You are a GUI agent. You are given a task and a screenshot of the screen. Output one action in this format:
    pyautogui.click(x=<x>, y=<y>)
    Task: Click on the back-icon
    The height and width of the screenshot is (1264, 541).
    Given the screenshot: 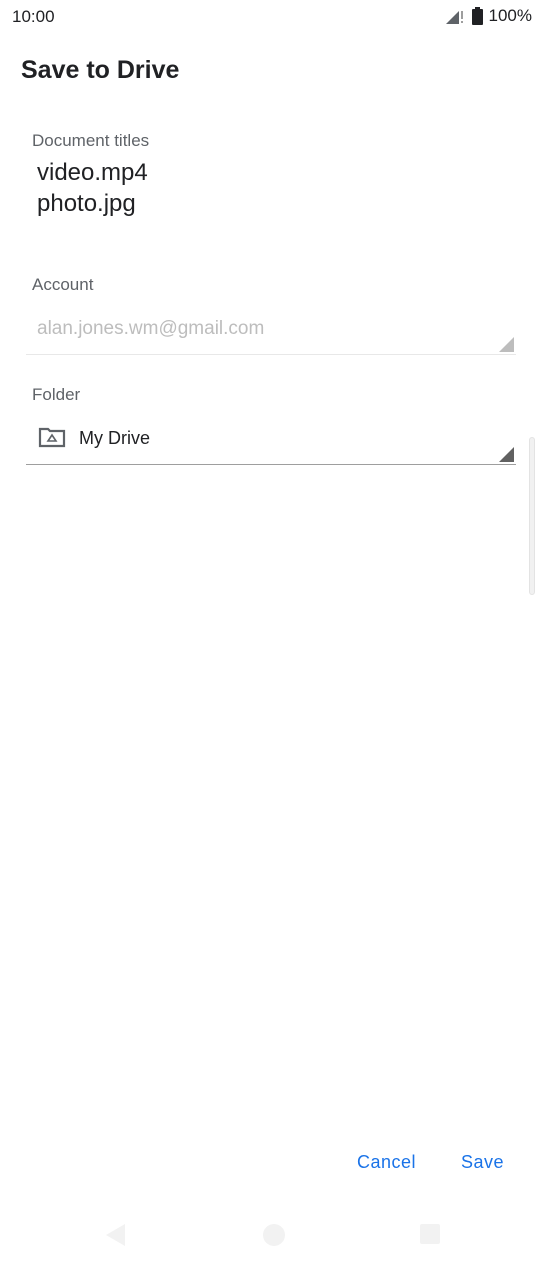 What is the action you would take?
    pyautogui.click(x=115, y=1235)
    